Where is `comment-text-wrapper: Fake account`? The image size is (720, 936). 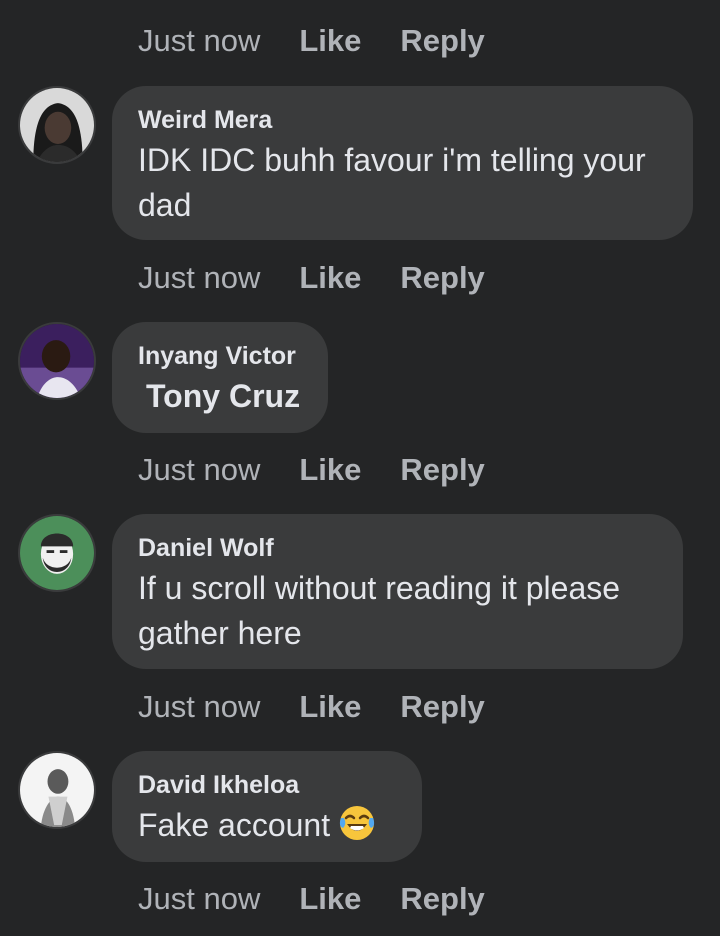 comment-text-wrapper: Fake account is located at coordinates (267, 825).